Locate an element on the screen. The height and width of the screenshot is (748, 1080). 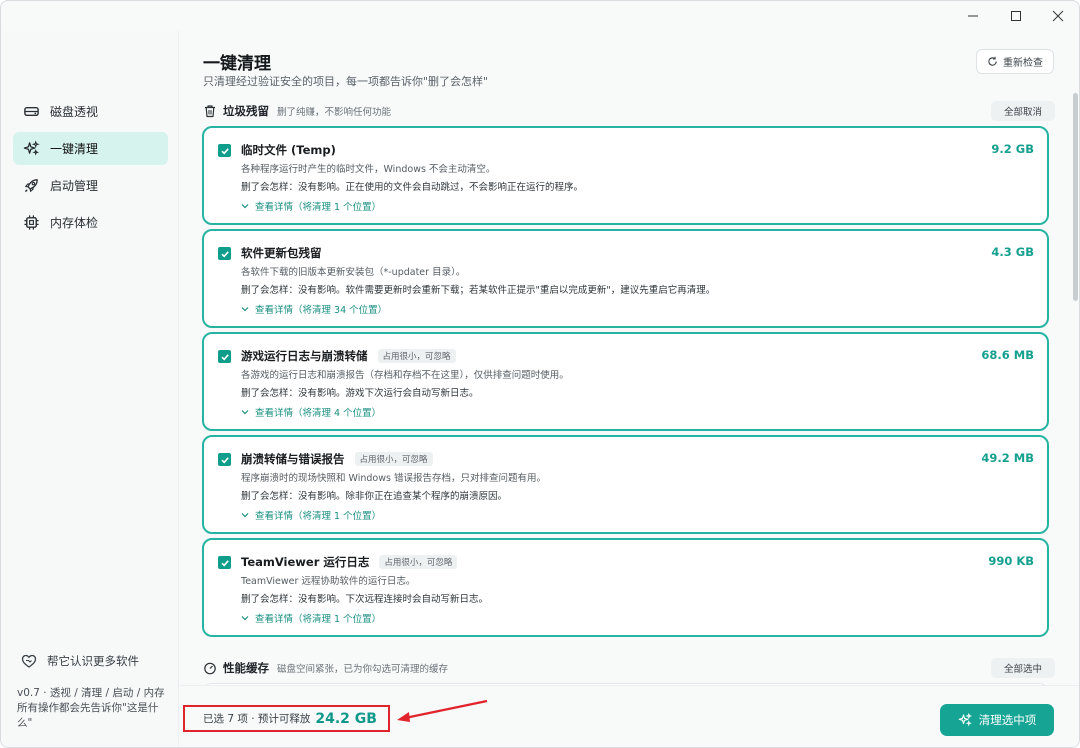
clean-selected-label: 清理选中项 is located at coordinates (1007, 720).